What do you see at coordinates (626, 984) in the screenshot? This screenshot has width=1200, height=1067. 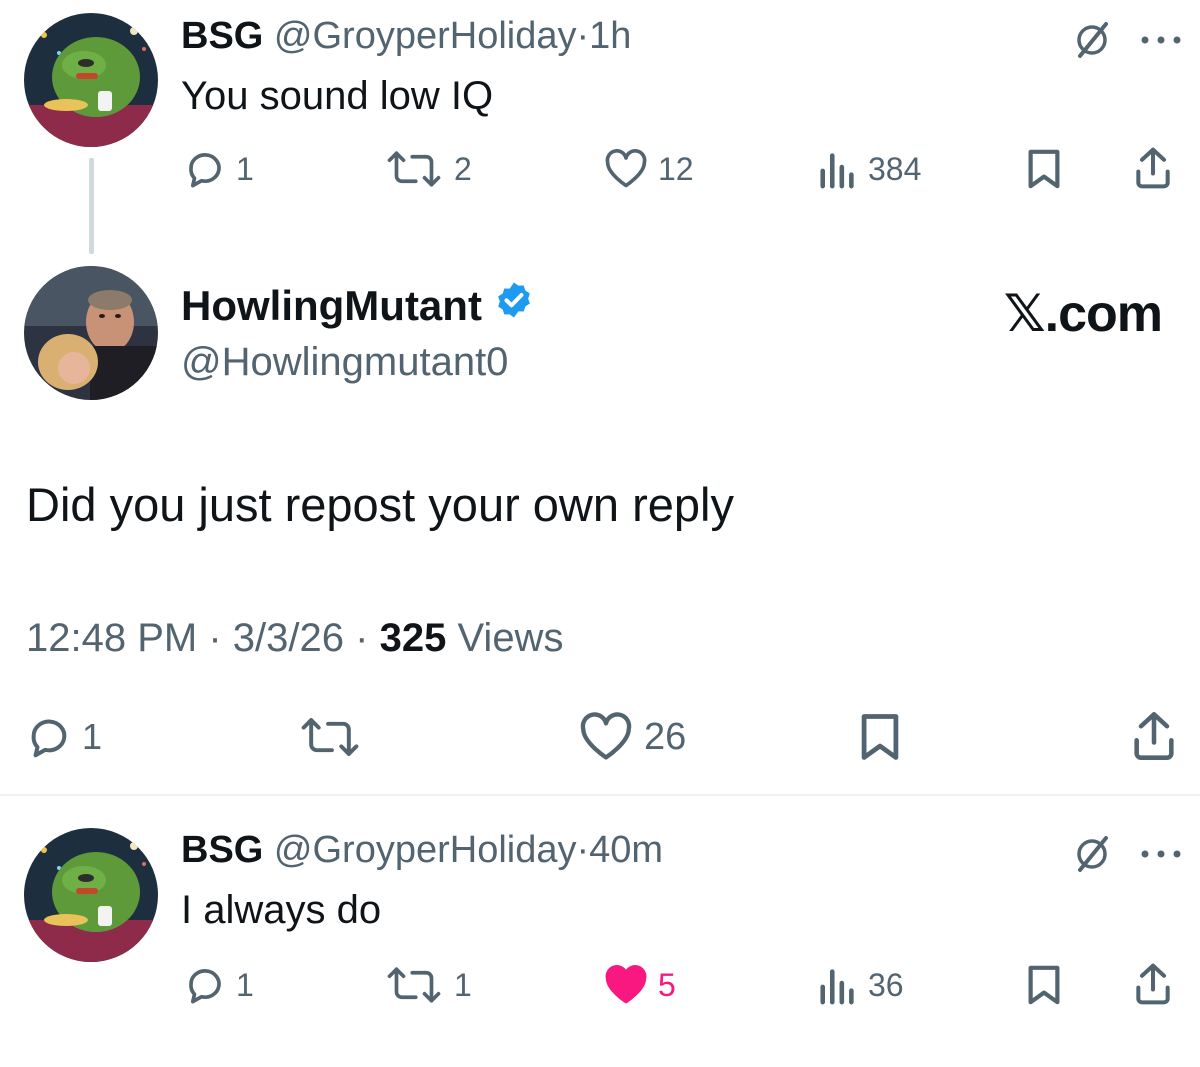 I see `heart-filled-icon` at bounding box center [626, 984].